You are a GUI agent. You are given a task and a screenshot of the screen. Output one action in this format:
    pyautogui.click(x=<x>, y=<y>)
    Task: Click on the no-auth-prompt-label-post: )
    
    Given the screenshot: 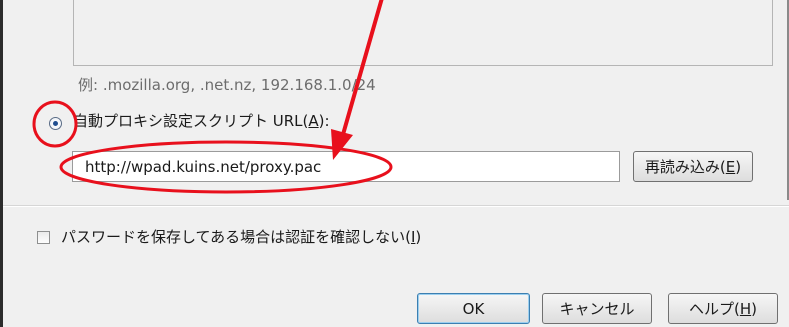 What is the action you would take?
    pyautogui.click(x=418, y=237)
    